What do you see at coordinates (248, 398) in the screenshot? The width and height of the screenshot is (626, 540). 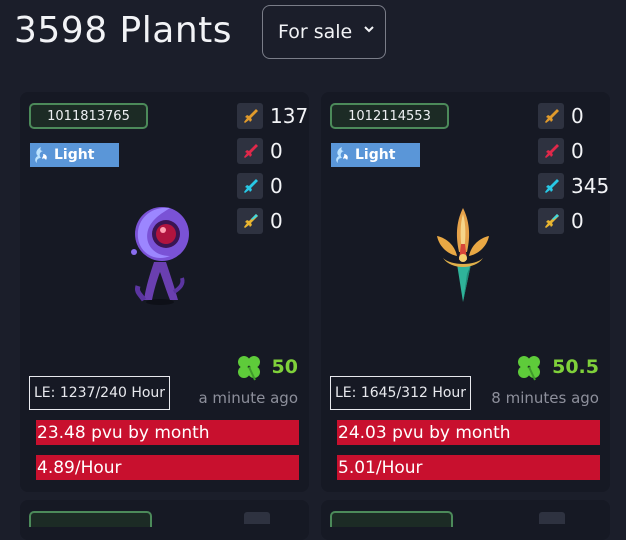 I see `listed-time: a minute ago` at bounding box center [248, 398].